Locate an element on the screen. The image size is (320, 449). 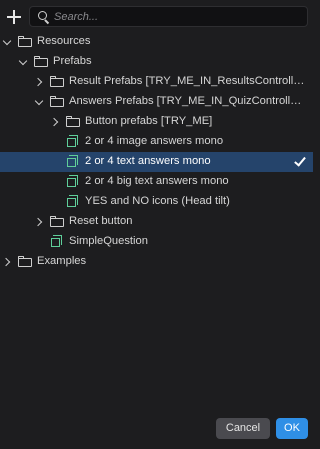
tree-item: Reset button is located at coordinates (156, 222).